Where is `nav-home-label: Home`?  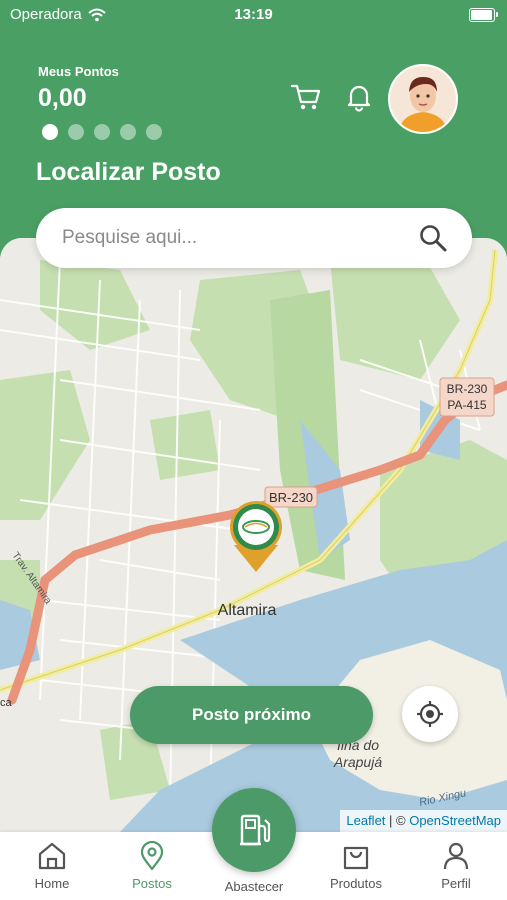 nav-home-label: Home is located at coordinates (52, 883).